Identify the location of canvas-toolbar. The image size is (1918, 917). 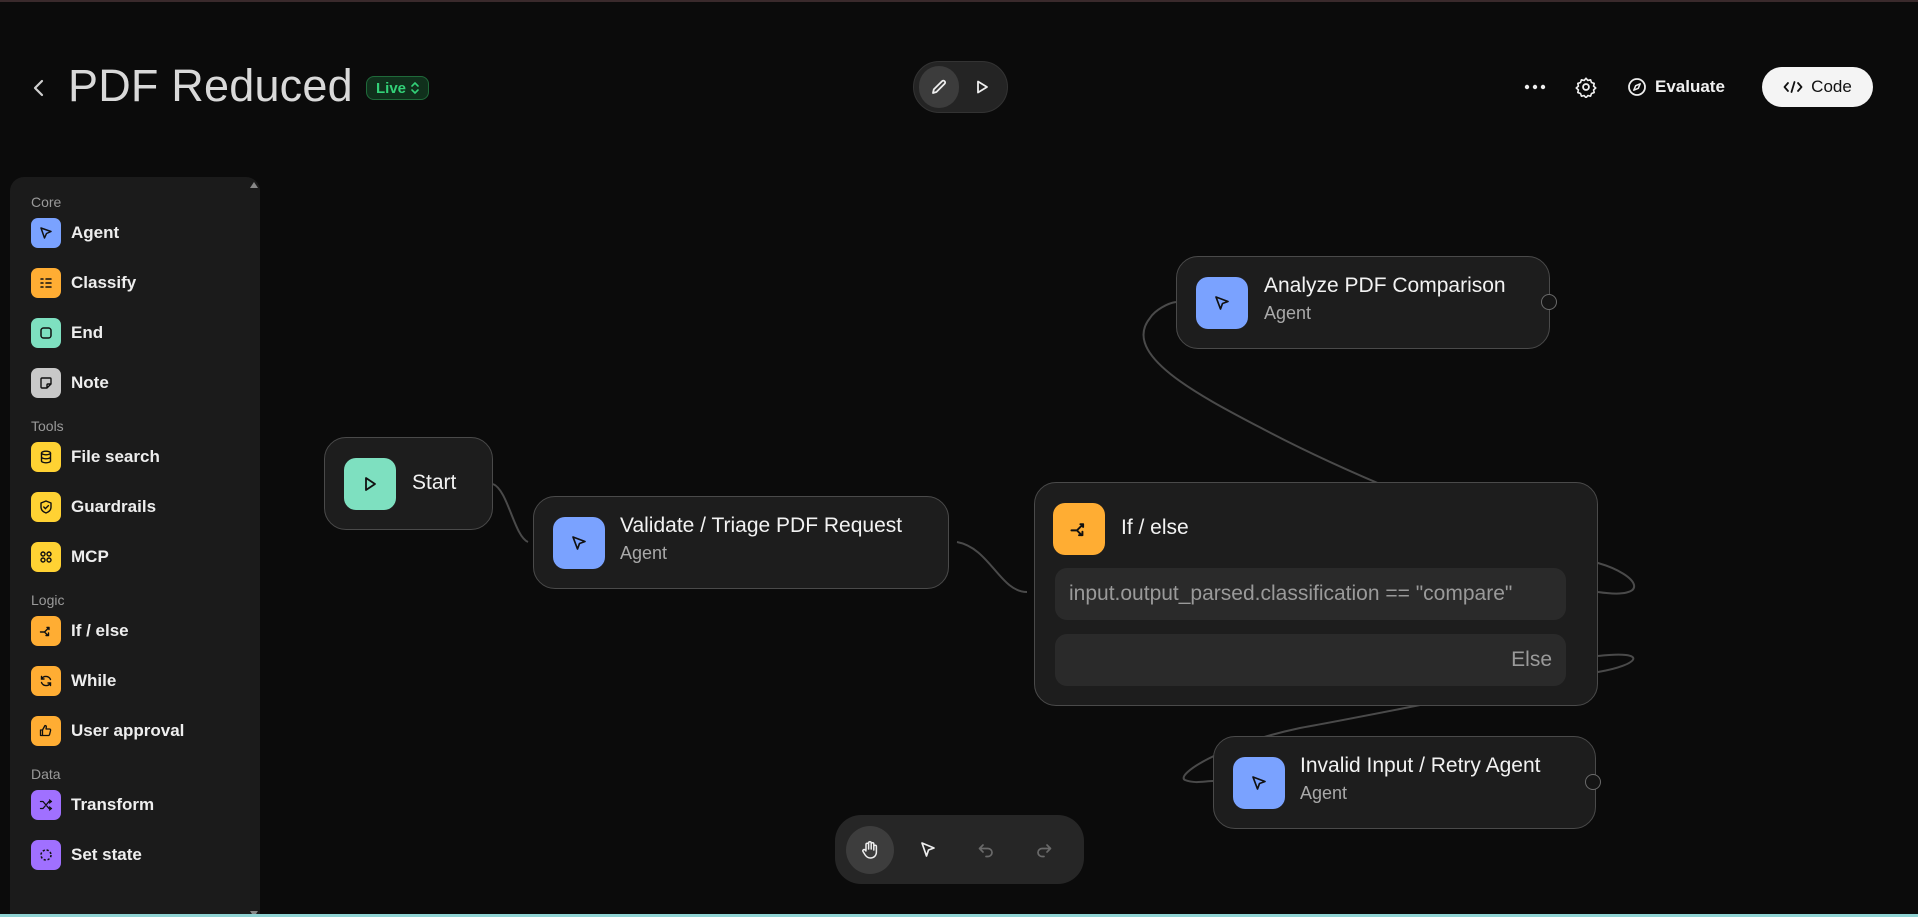
(959, 849).